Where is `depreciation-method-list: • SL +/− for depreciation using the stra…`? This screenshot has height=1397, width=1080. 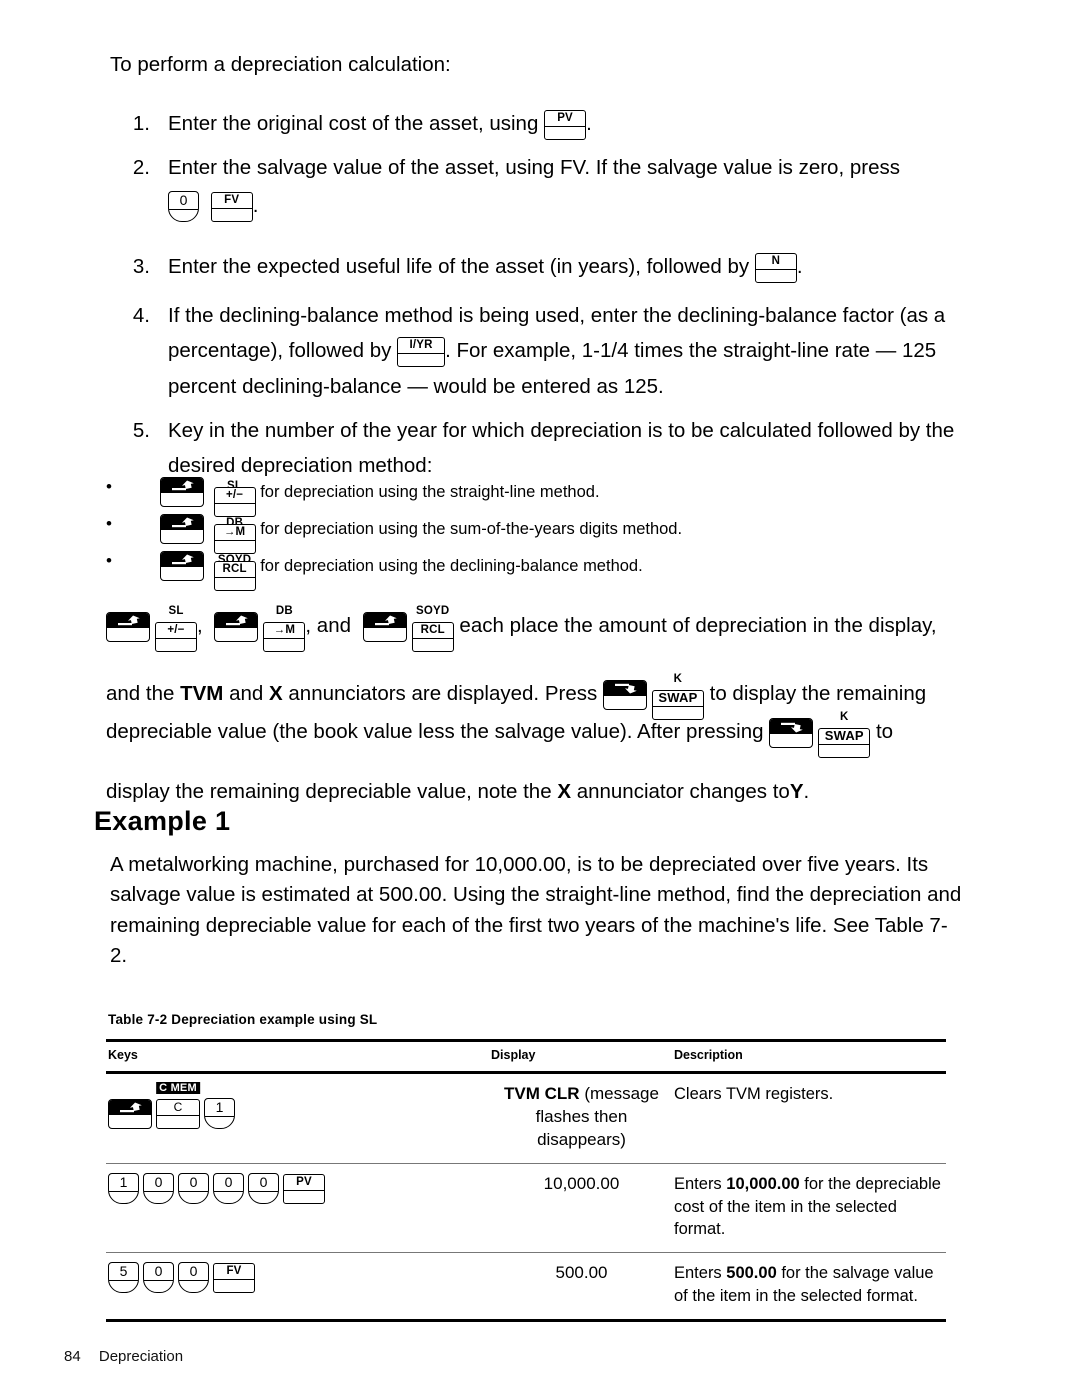 depreciation-method-list: • SL +/− for depreciation using the stra… is located at coordinates (540, 529).